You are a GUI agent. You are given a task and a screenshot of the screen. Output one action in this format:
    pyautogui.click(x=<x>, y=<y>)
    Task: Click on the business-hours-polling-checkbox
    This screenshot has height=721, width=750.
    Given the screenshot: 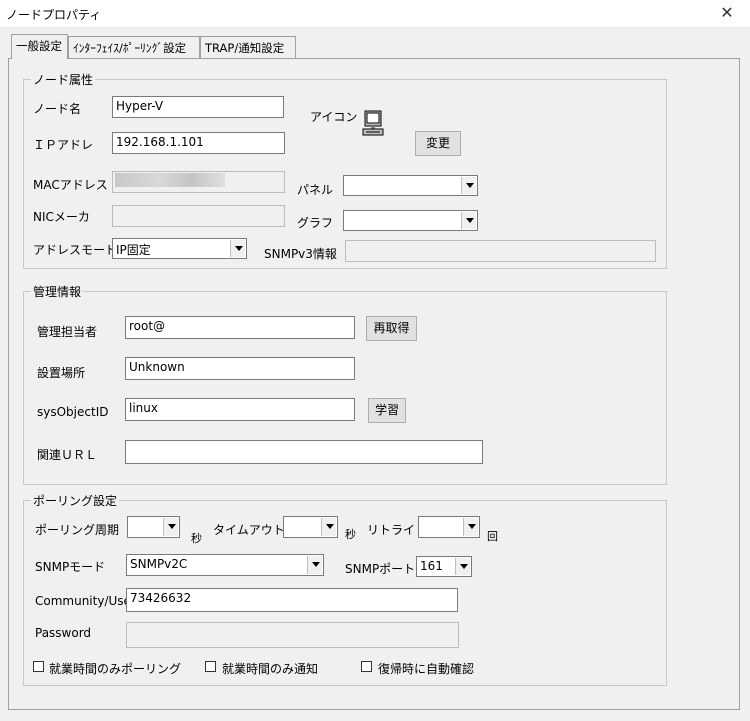 What is the action you would take?
    pyautogui.click(x=38, y=666)
    